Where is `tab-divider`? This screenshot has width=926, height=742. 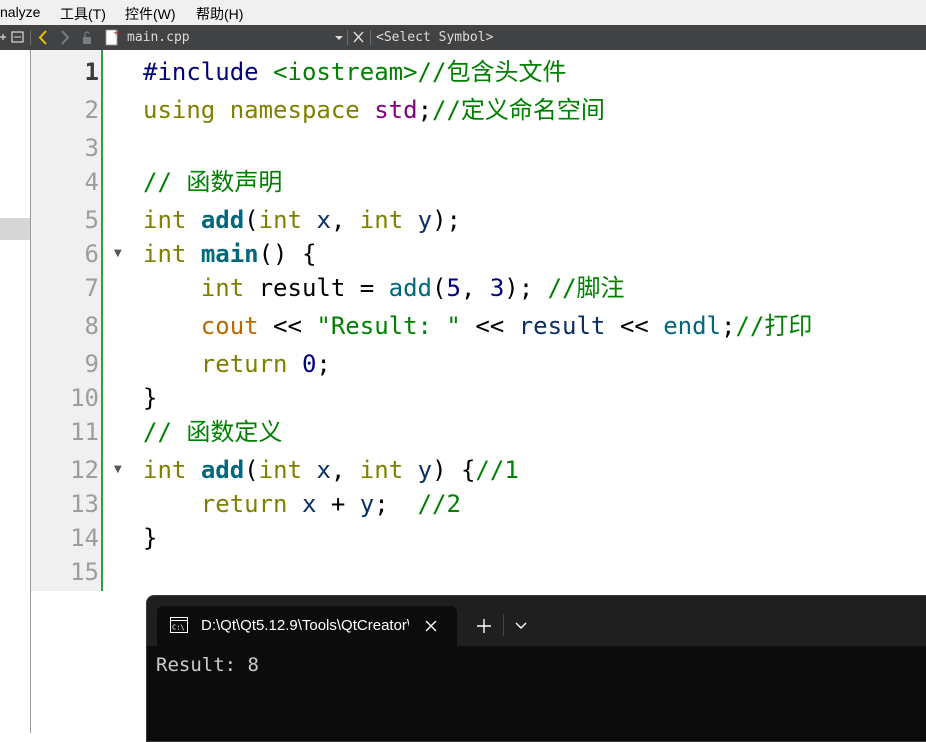
tab-divider is located at coordinates (503, 625).